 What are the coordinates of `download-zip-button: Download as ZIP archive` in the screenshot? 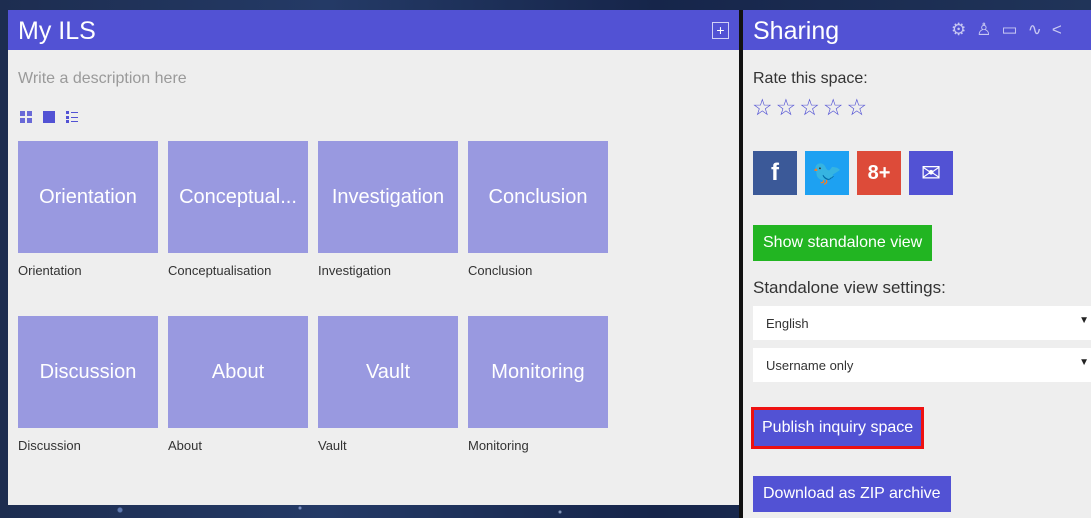 It's located at (852, 494).